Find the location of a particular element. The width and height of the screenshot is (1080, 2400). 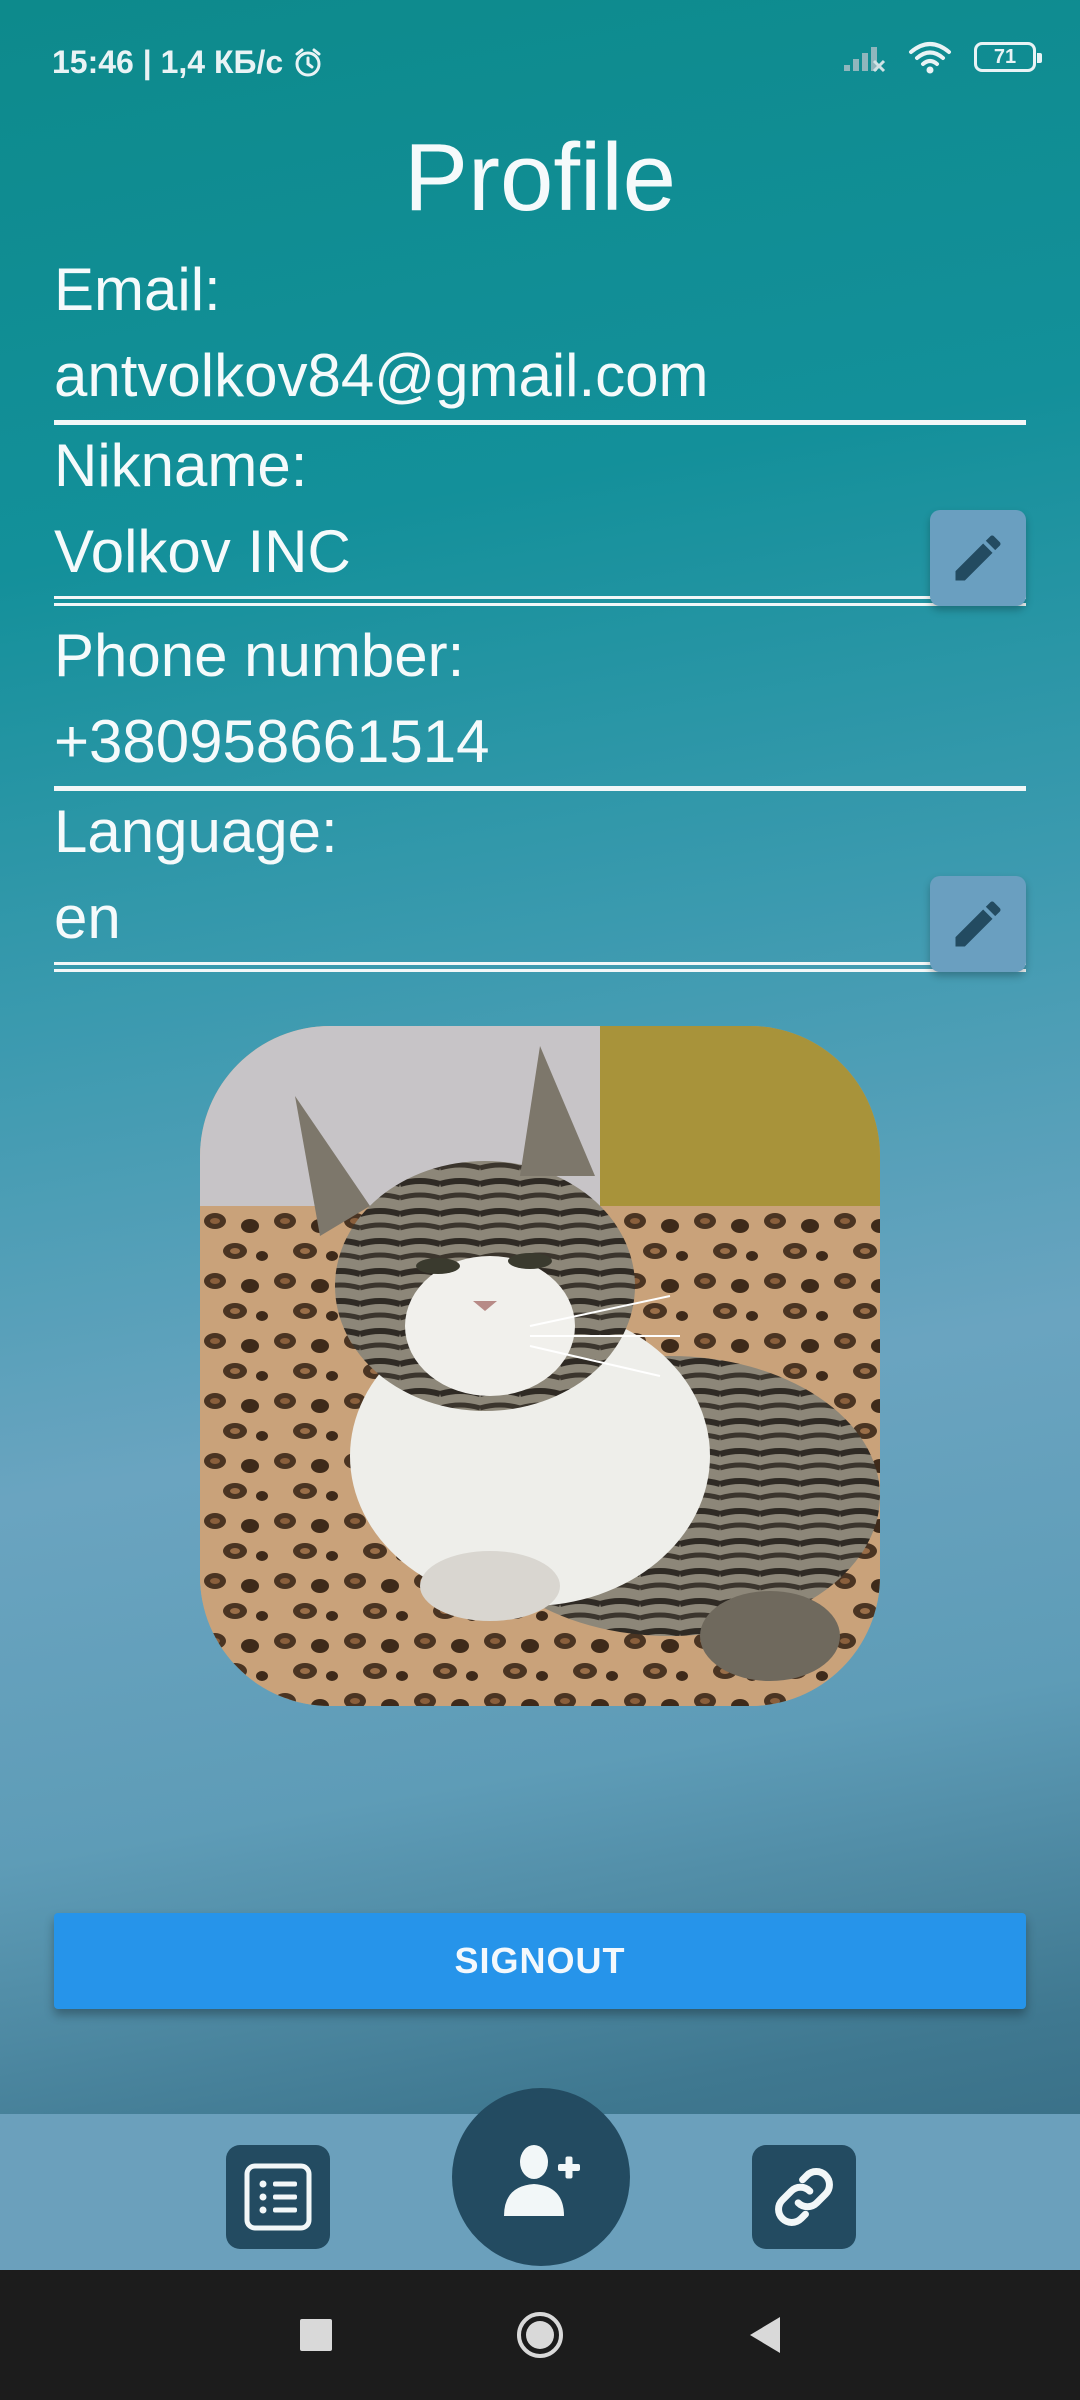

status-bar: 15:46 | 1,4 КБ/с 71 is located at coordinates (540, 65).